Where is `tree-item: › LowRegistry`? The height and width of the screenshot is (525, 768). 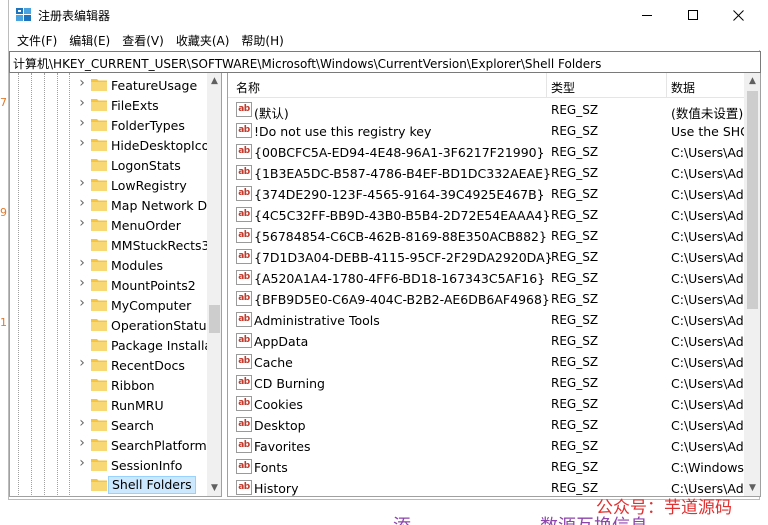 tree-item: › LowRegistry is located at coordinates (108, 185).